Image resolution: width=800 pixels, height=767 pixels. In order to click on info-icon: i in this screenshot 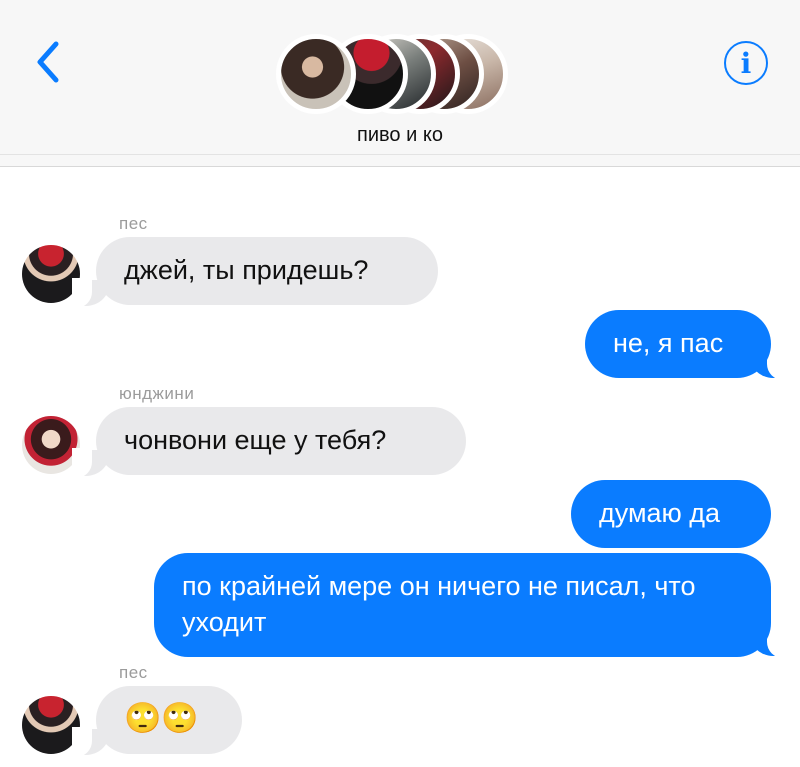, I will do `click(746, 63)`.